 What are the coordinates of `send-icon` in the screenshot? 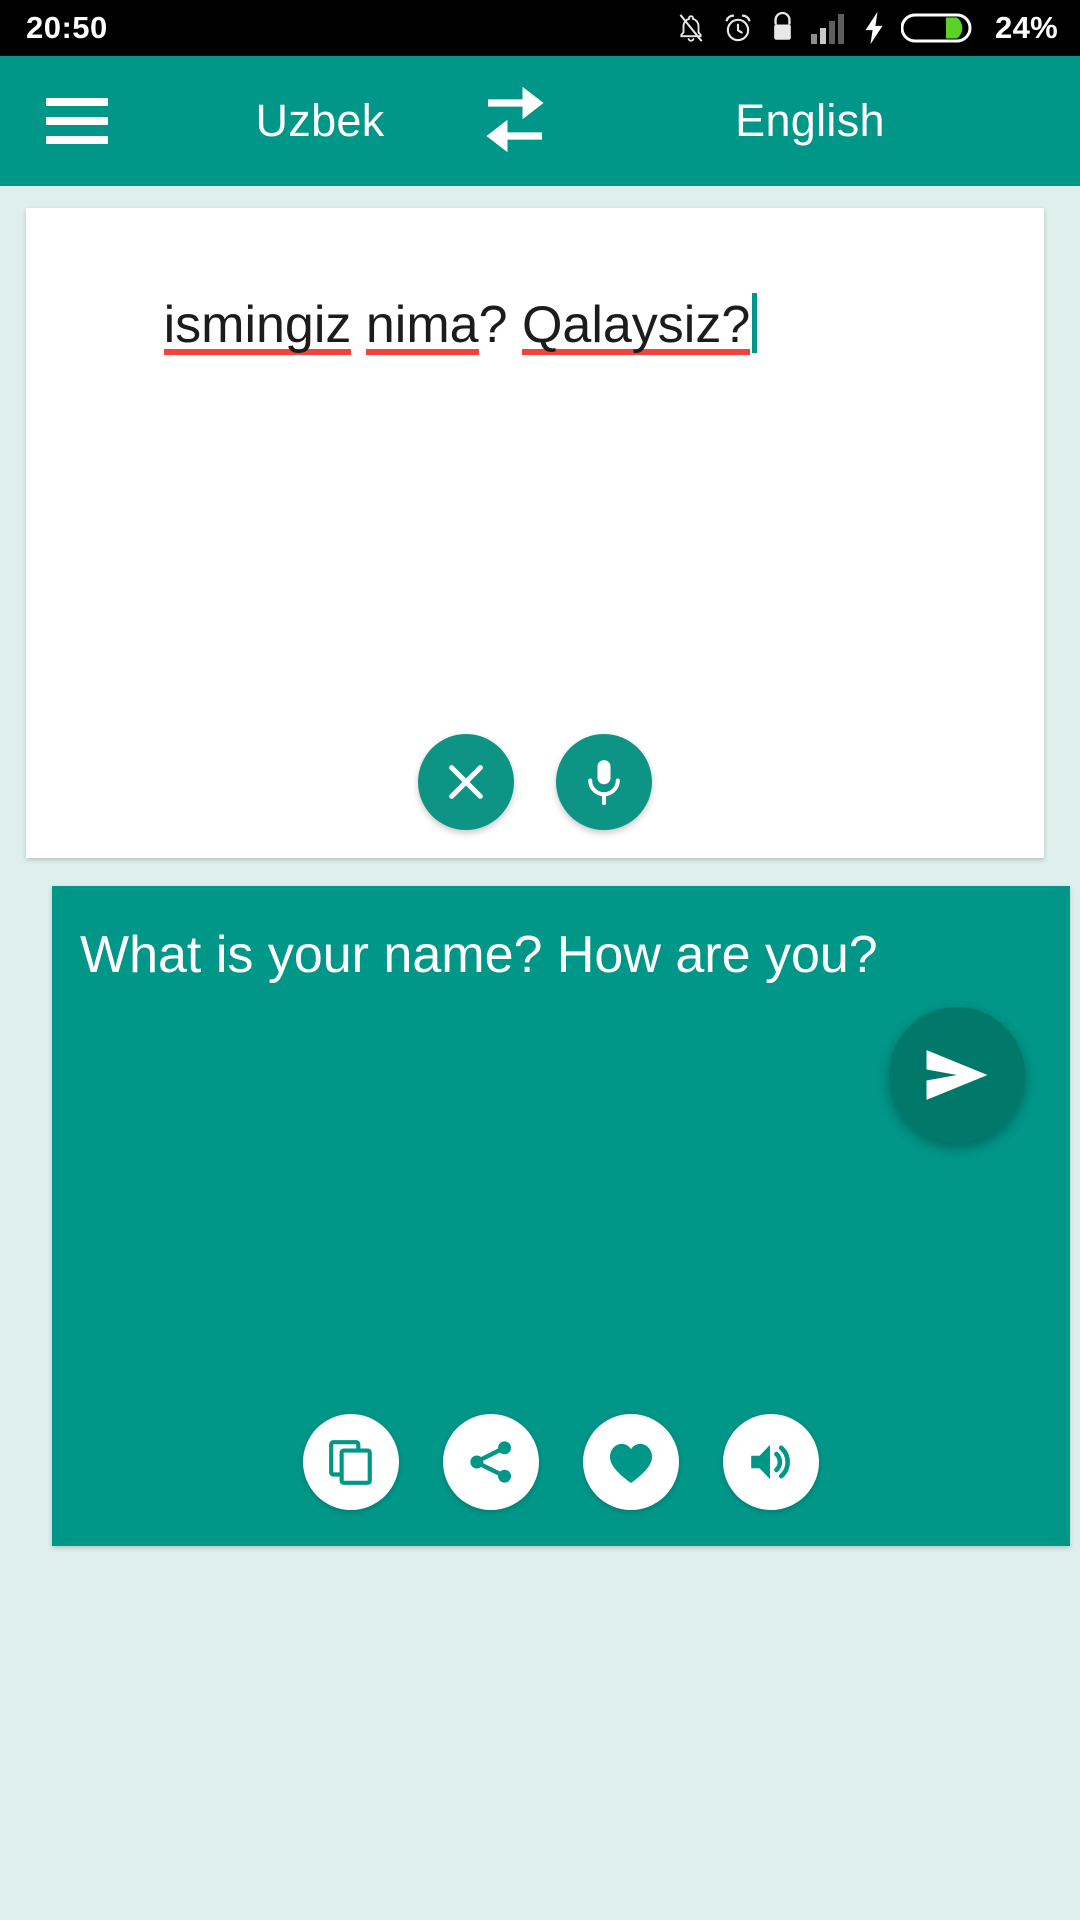 It's located at (957, 1075).